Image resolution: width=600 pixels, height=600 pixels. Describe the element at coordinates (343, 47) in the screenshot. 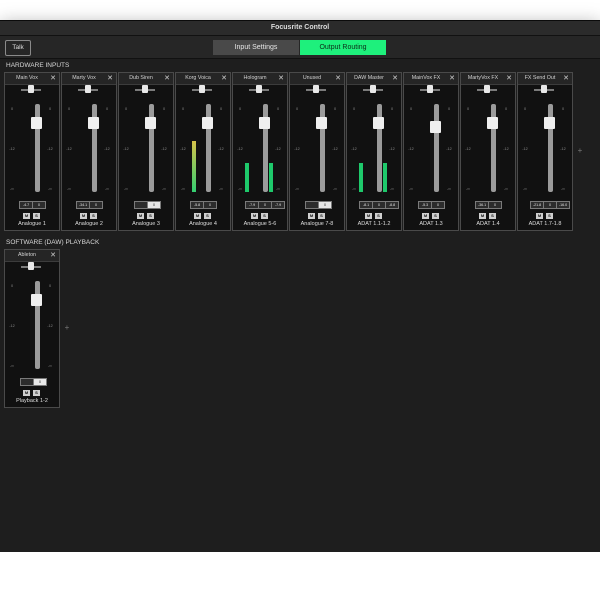

I see `tab-output-routing: Output Routing` at that location.